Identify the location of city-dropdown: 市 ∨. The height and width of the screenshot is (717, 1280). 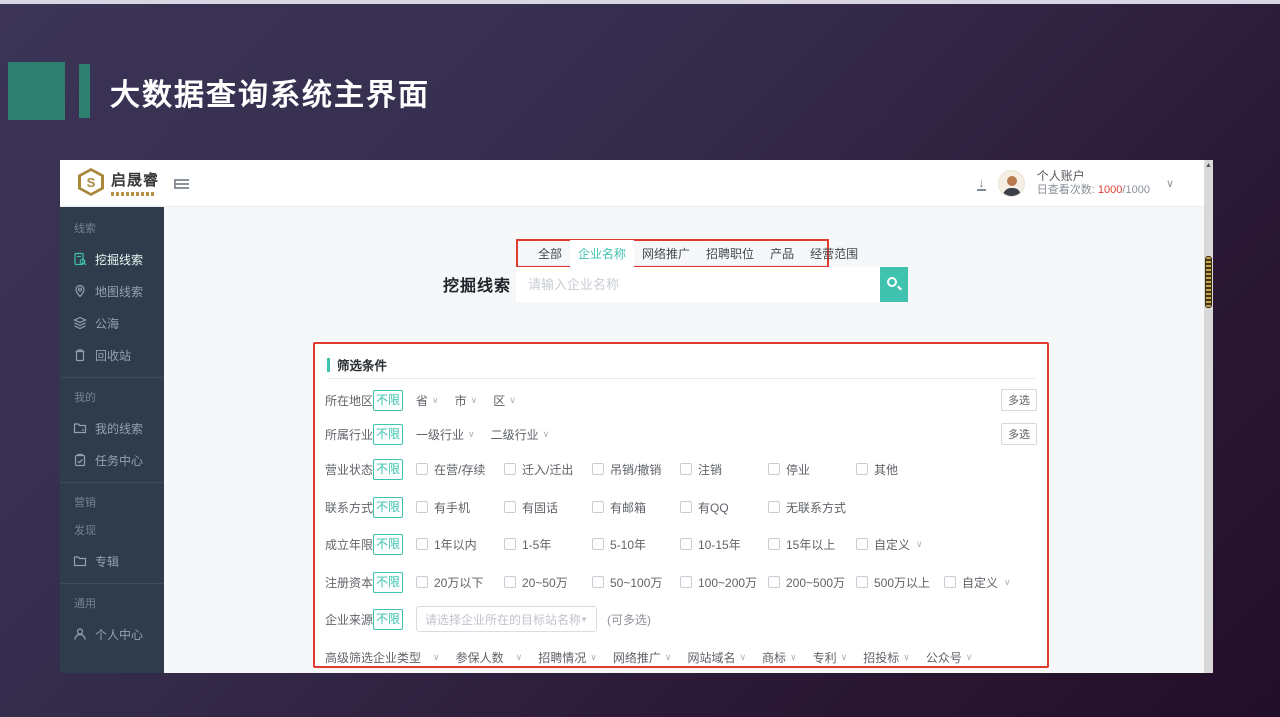
(466, 400).